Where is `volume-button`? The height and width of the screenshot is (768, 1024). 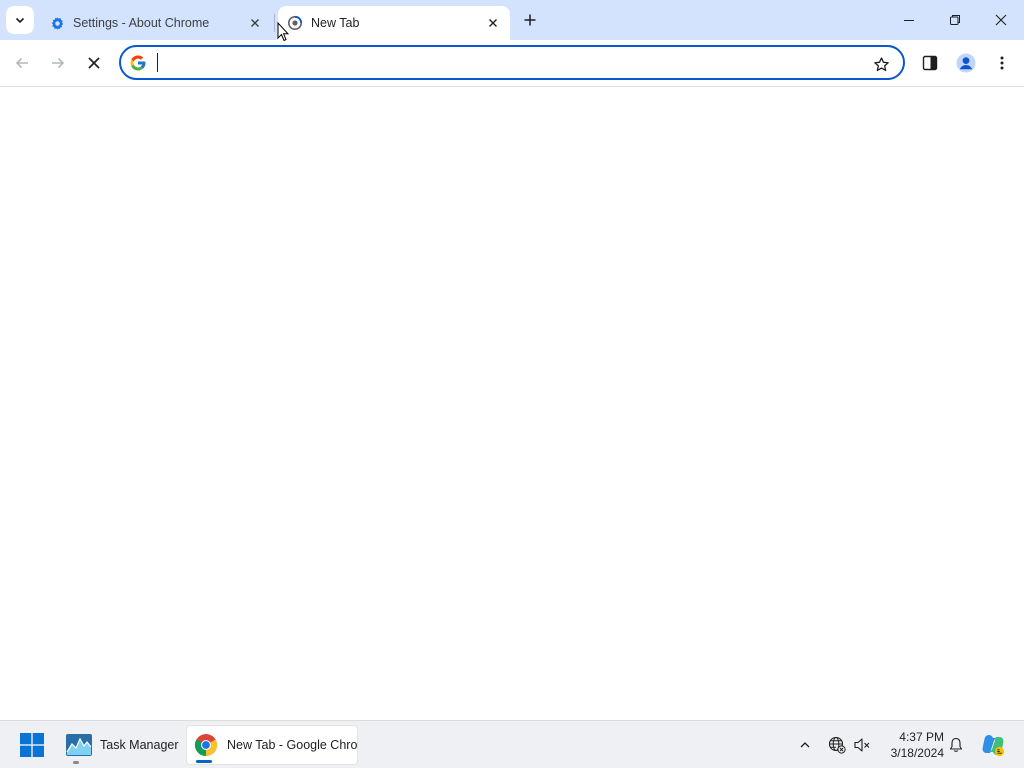
volume-button is located at coordinates (862, 745).